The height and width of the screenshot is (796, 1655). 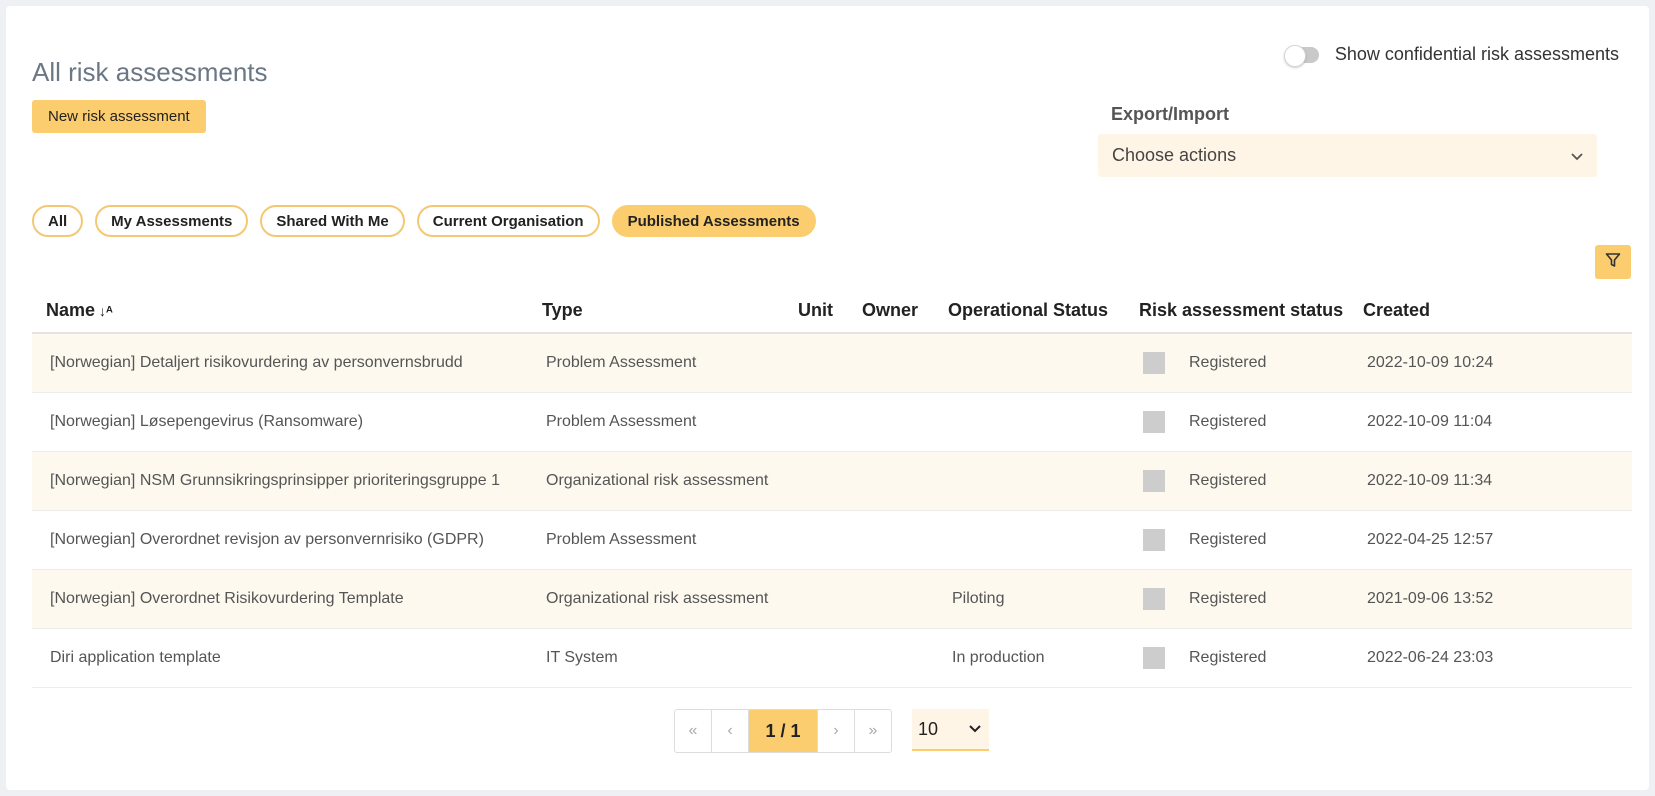 I want to click on cell-created: 2022-06-24 23:03, so click(x=1490, y=658).